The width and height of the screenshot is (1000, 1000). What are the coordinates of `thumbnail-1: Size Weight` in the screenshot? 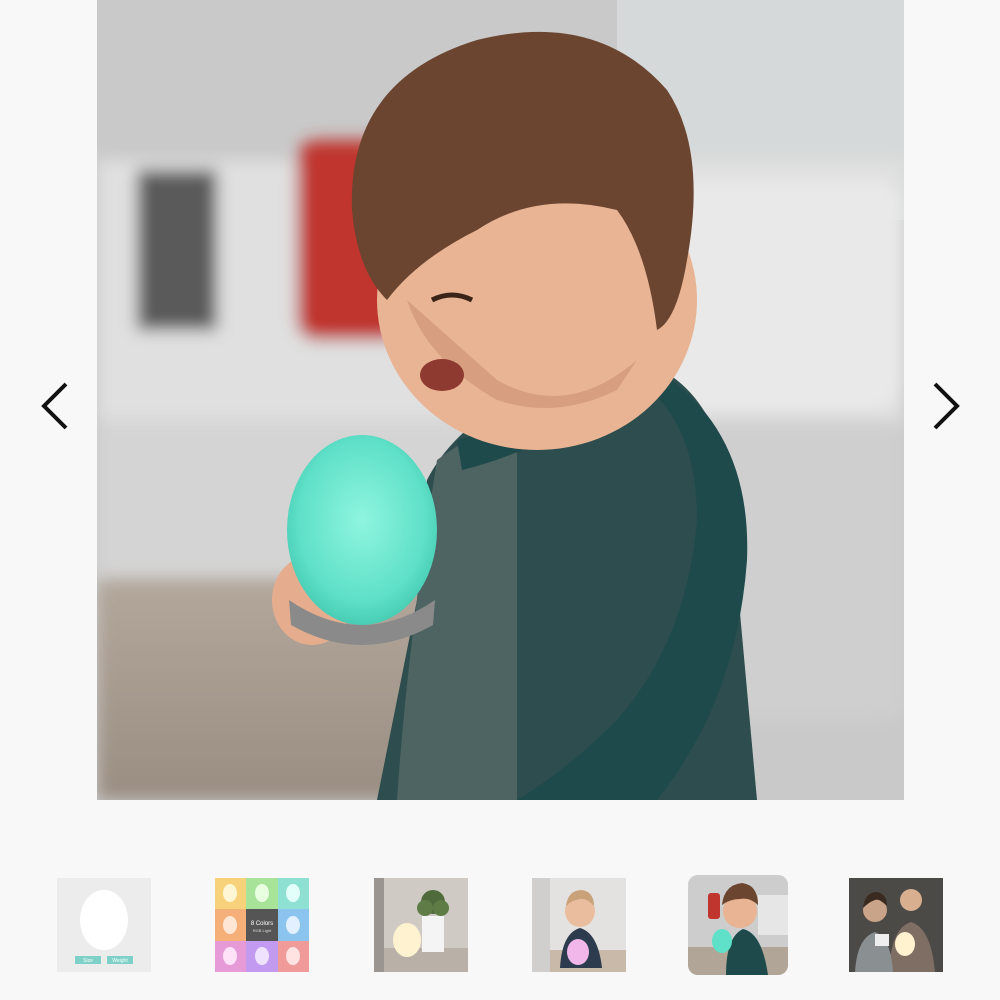 It's located at (104, 925).